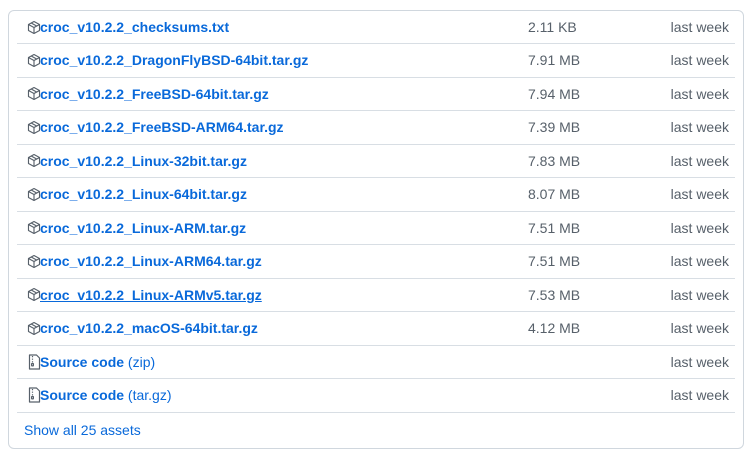 This screenshot has height=454, width=751. I want to click on asset-size: 7.94 MB, so click(554, 93).